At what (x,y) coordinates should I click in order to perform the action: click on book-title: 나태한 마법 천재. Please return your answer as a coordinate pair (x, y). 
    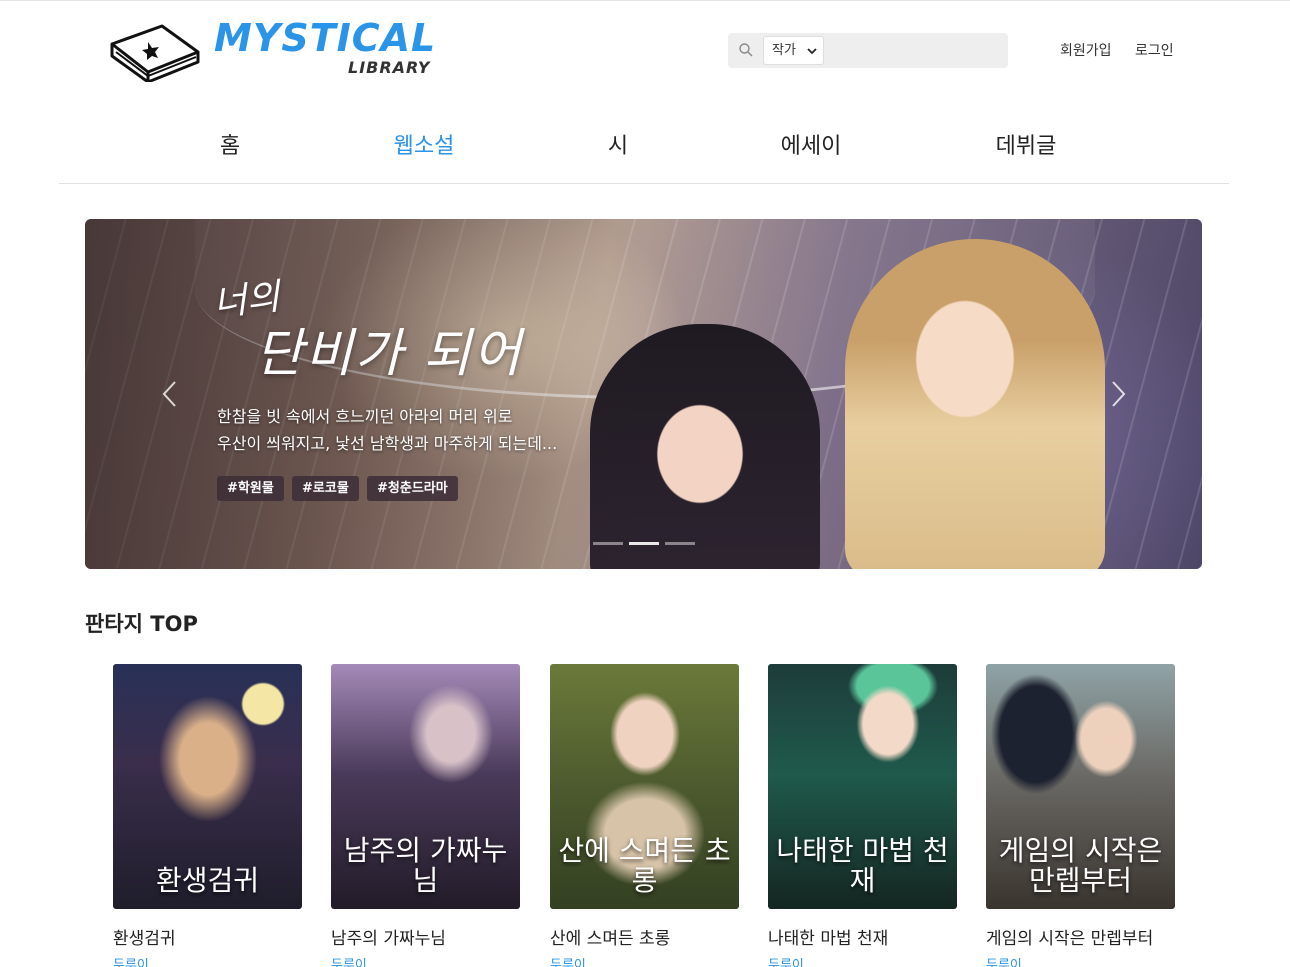
    Looking at the image, I should click on (862, 936).